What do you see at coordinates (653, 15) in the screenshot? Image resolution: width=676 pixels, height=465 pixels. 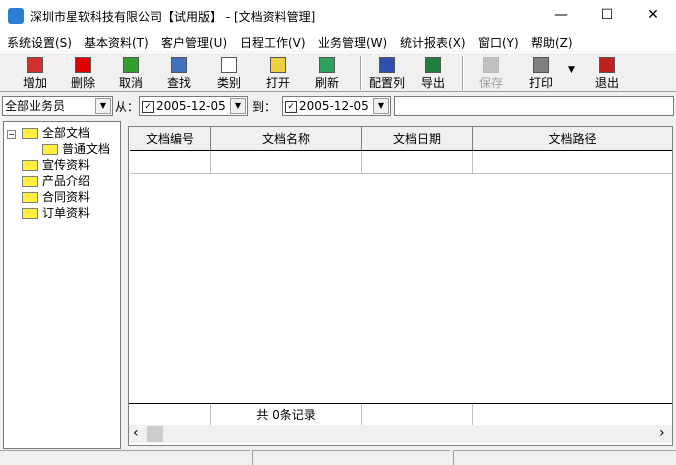 I see `close-button: ✕` at bounding box center [653, 15].